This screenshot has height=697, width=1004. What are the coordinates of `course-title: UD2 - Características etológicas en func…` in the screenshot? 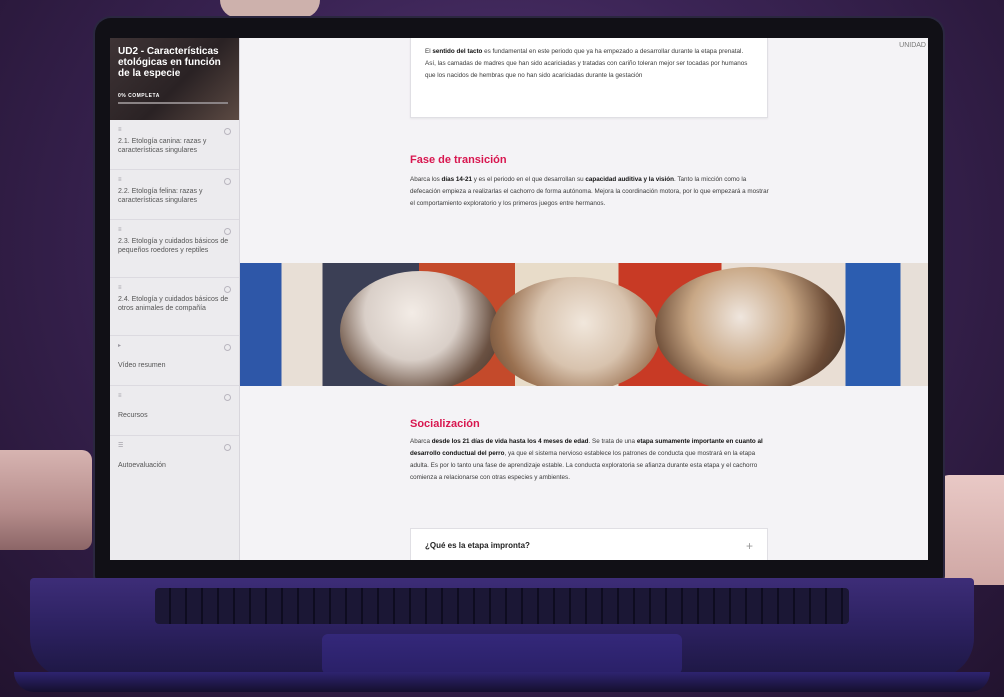 It's located at (169, 62).